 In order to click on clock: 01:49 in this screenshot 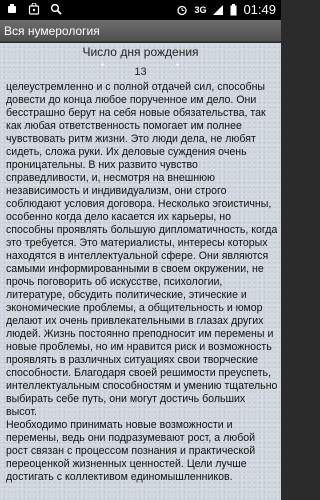, I will do `click(259, 9)`.